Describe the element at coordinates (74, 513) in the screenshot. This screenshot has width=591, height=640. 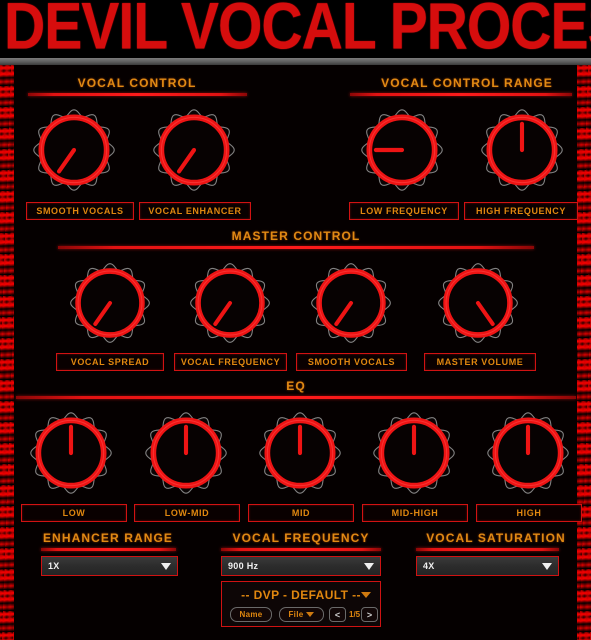
I see `label-eq-low: LOW` at that location.